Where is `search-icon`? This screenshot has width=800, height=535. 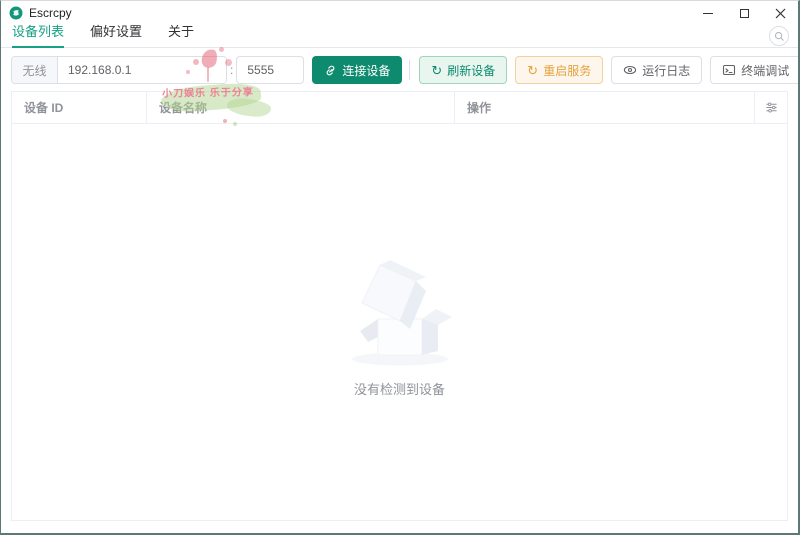
search-icon is located at coordinates (779, 36).